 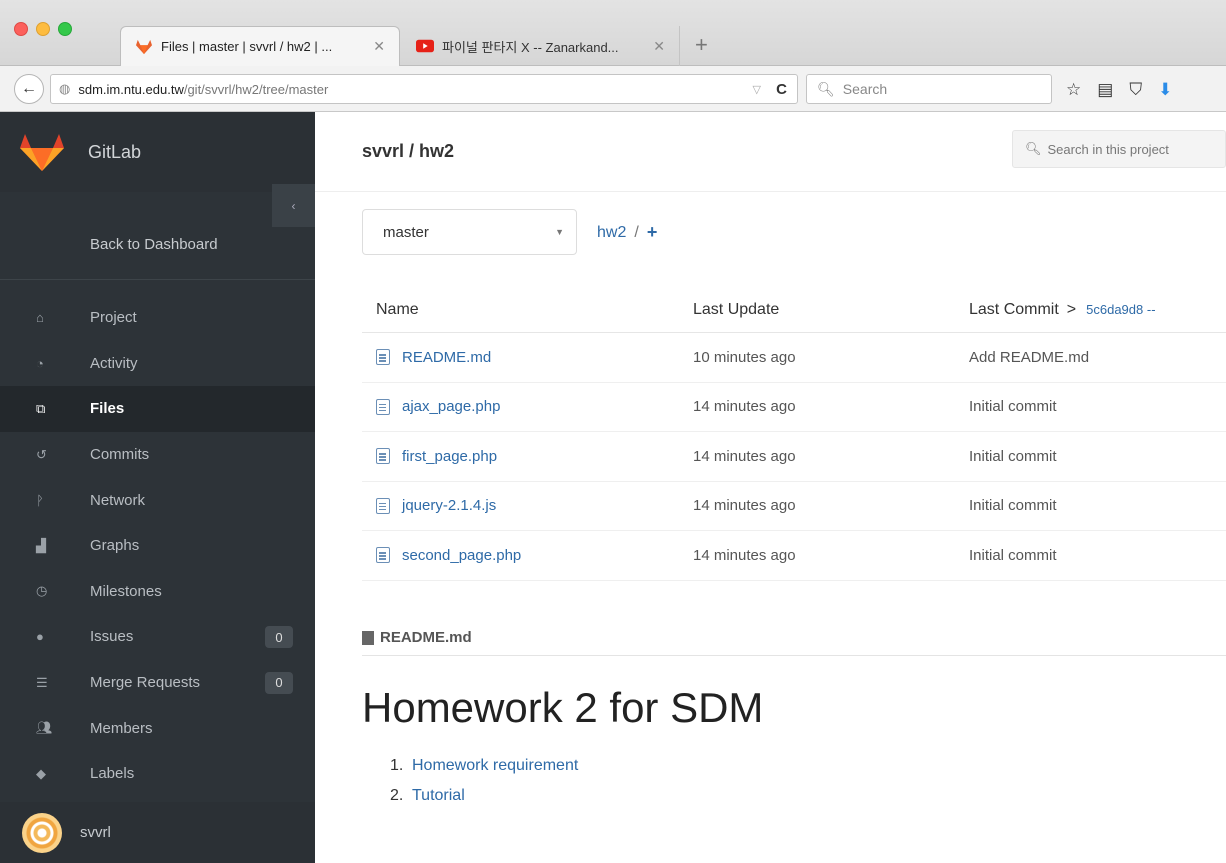 I want to click on new-tab-button: +, so click(x=701, y=45).